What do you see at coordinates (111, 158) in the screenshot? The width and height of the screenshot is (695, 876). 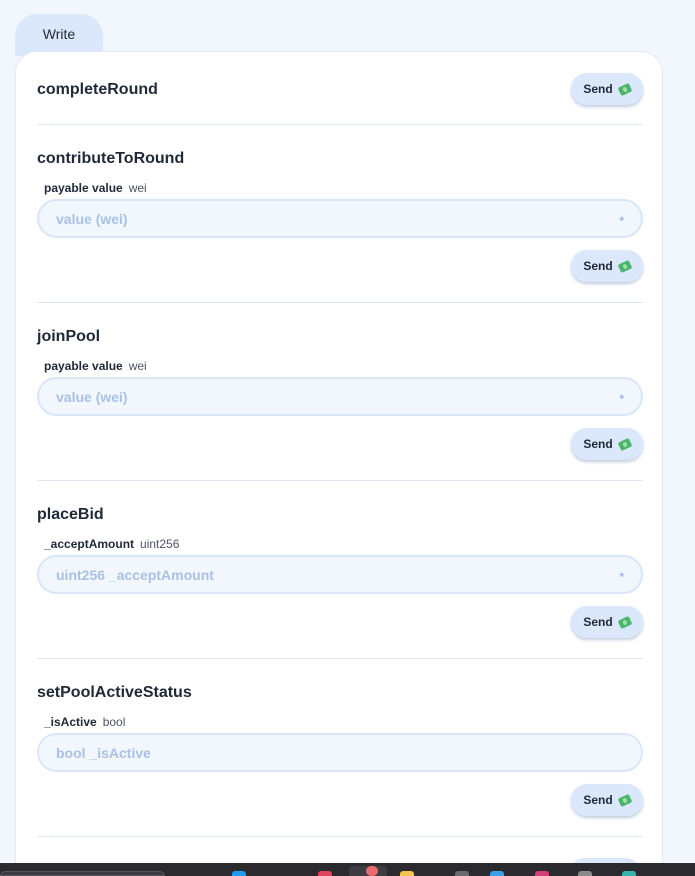 I see `function-title: contributeToRound` at bounding box center [111, 158].